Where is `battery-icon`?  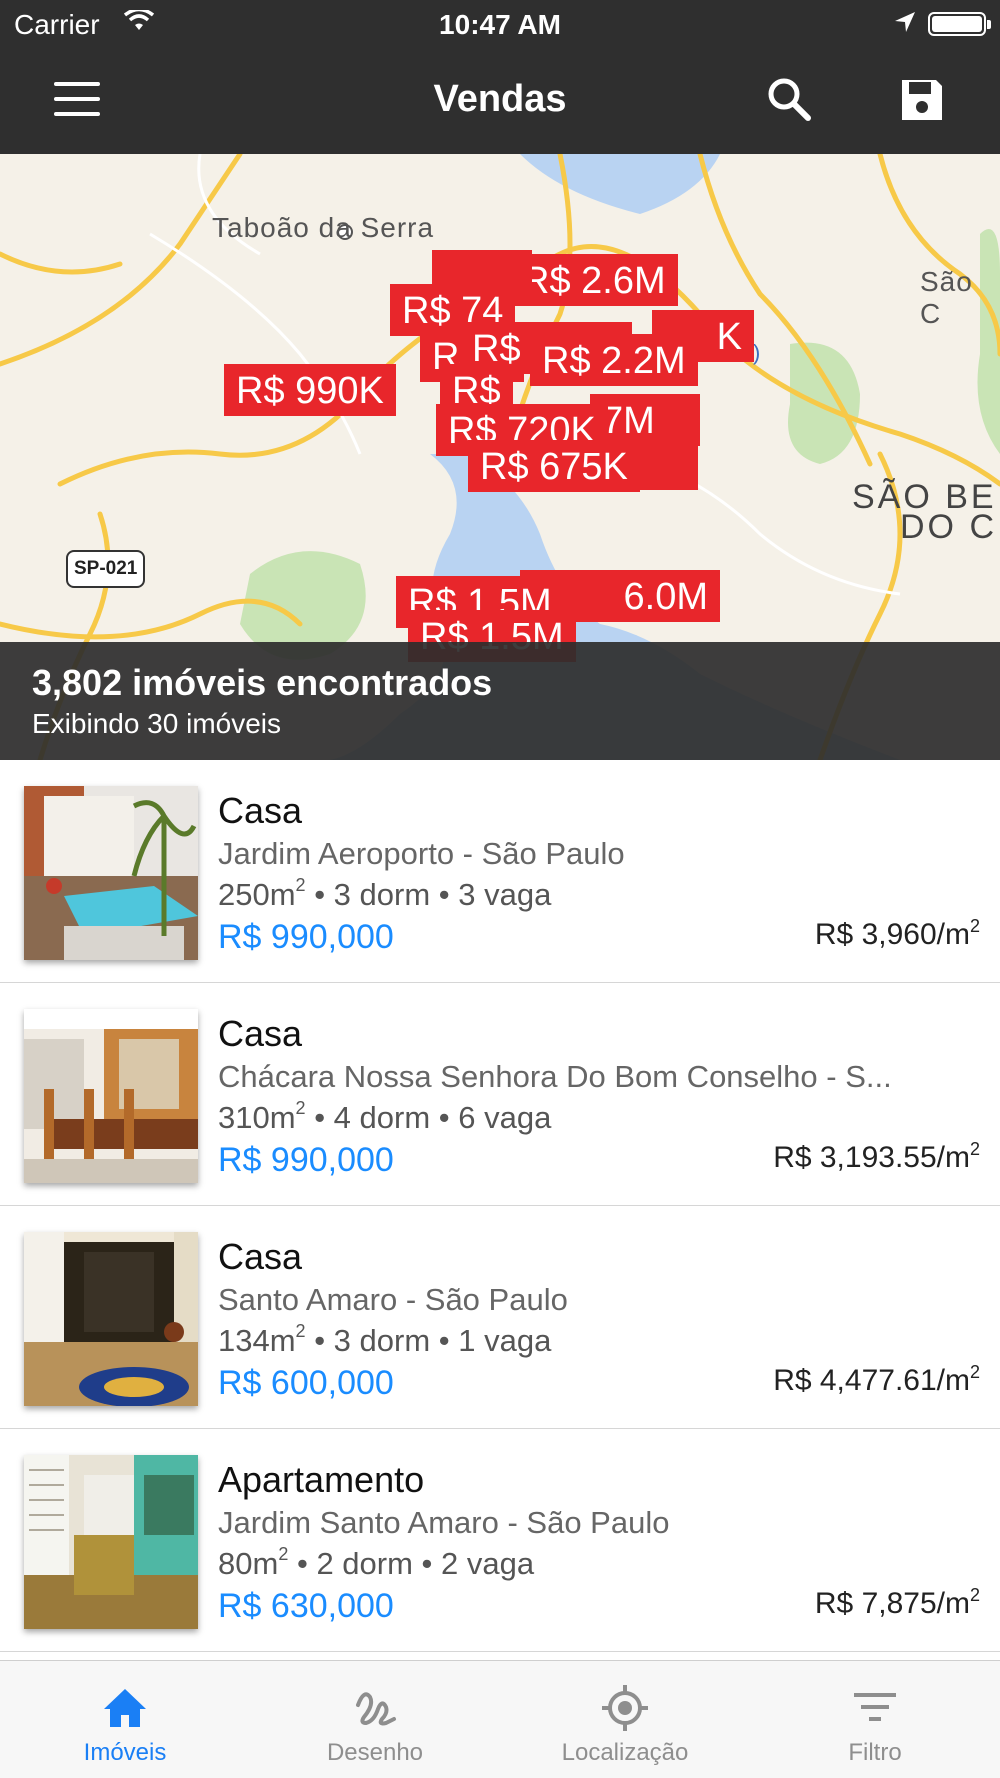
battery-icon is located at coordinates (959, 24).